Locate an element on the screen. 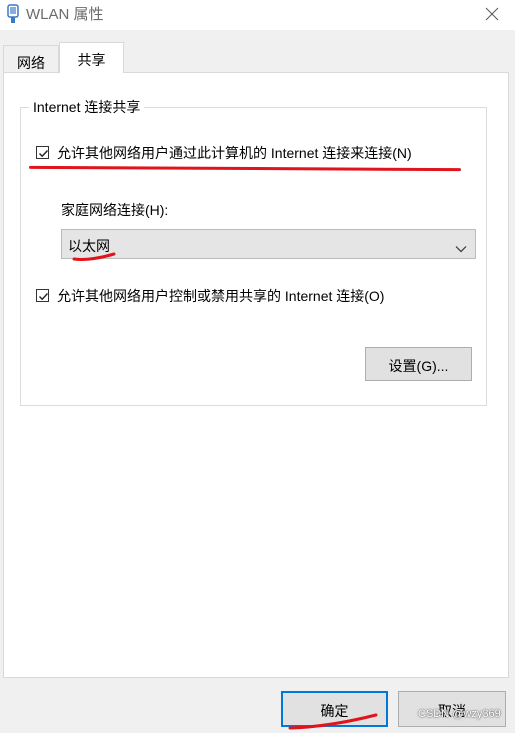 This screenshot has height=733, width=515. tab-network: 网络 is located at coordinates (31, 58).